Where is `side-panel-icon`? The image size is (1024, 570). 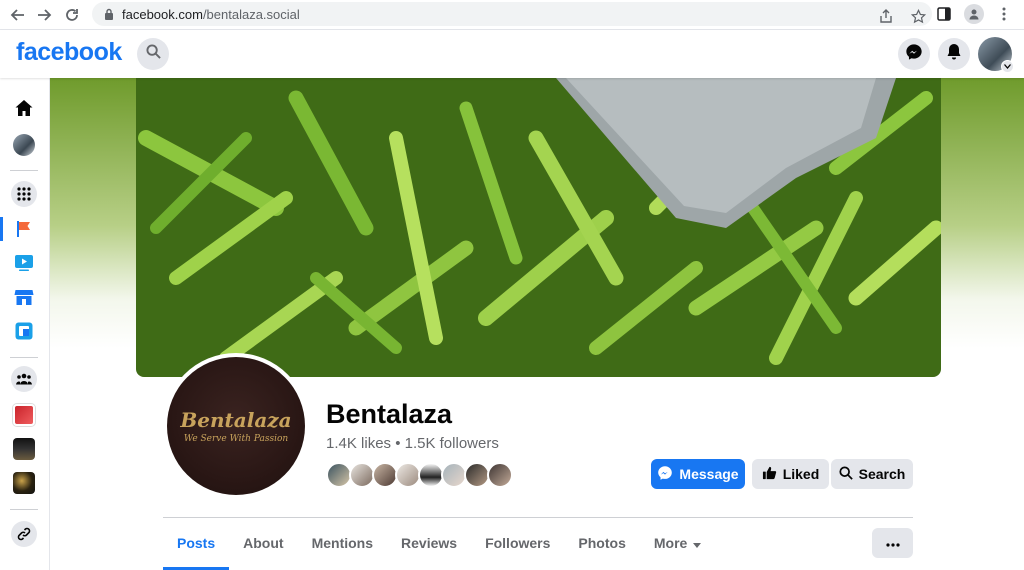 side-panel-icon is located at coordinates (944, 14).